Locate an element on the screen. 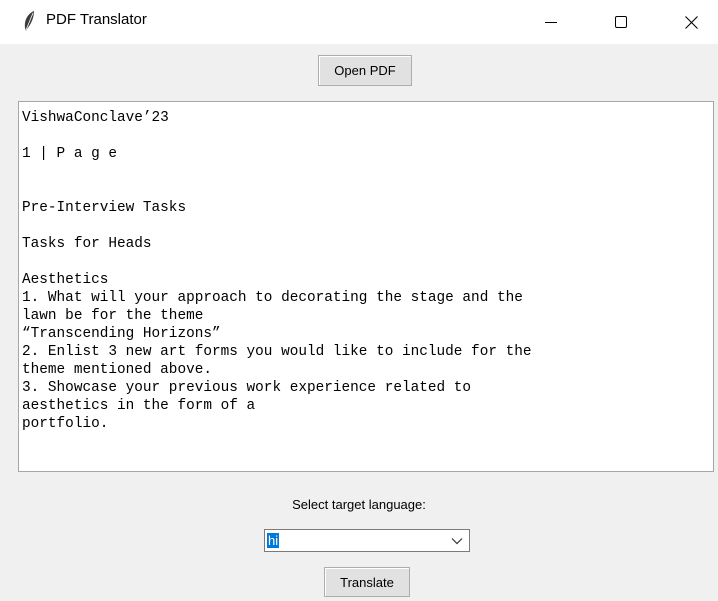 The height and width of the screenshot is (601, 718). chevron-down-icon is located at coordinates (457, 541).